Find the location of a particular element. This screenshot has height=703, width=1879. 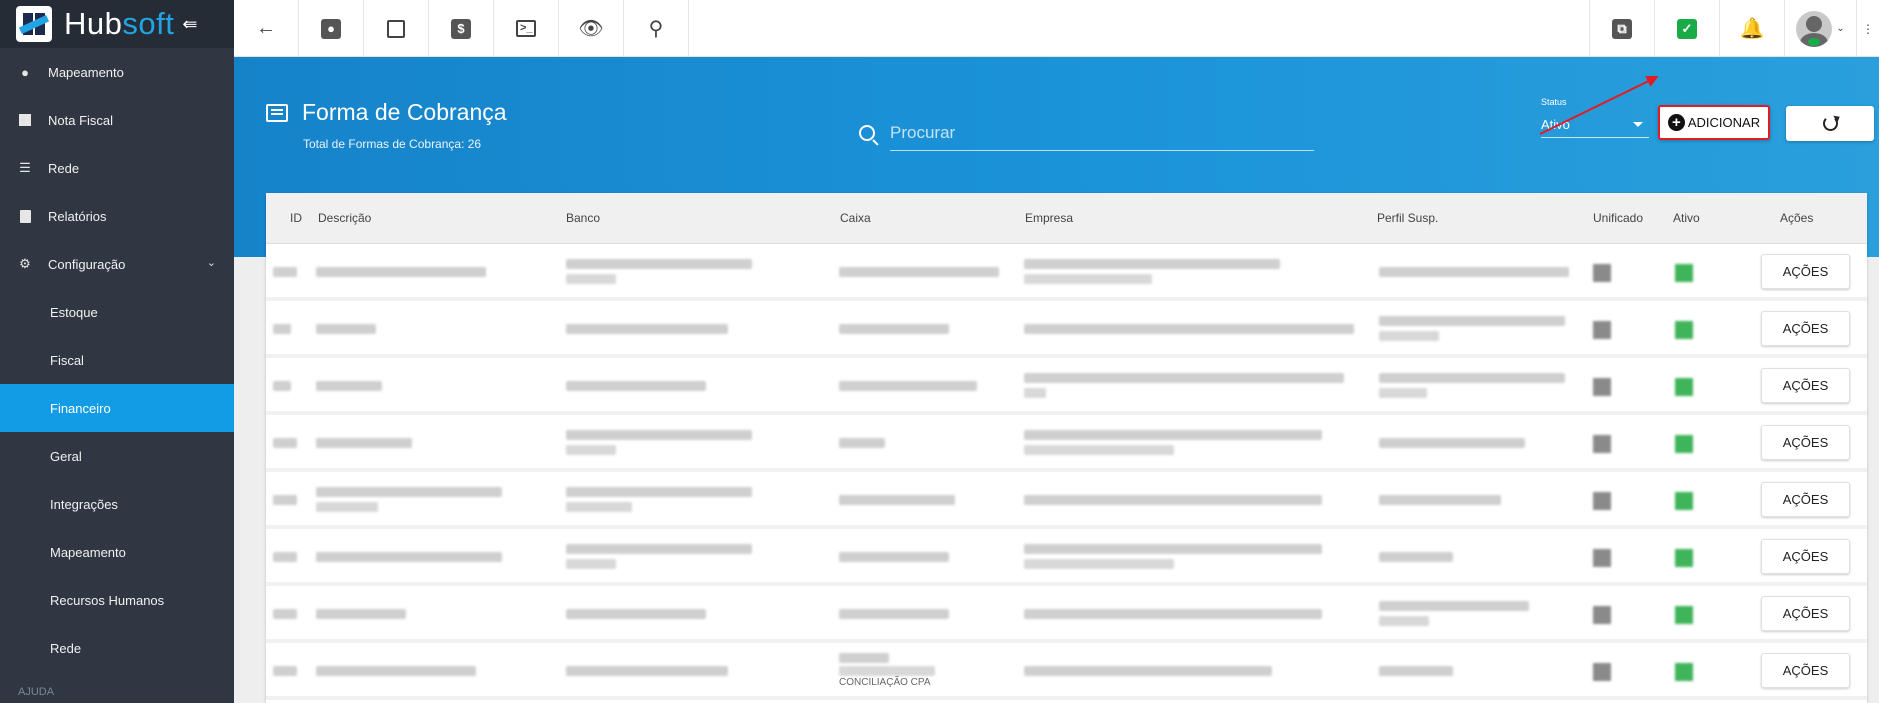

sidebar-item-label: Mapeamento is located at coordinates (86, 72).